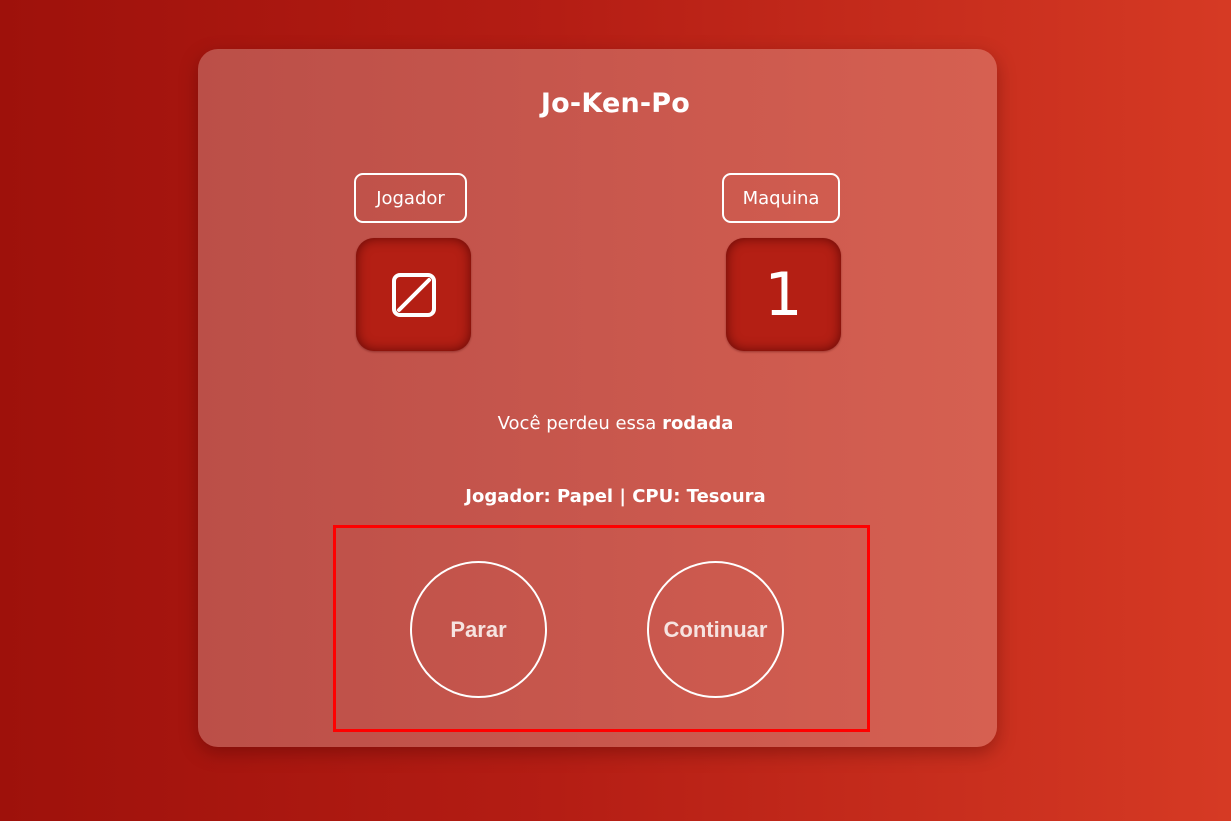 This screenshot has height=821, width=1231. Describe the element at coordinates (698, 423) in the screenshot. I see `round-result-emphasis: rodada` at that location.